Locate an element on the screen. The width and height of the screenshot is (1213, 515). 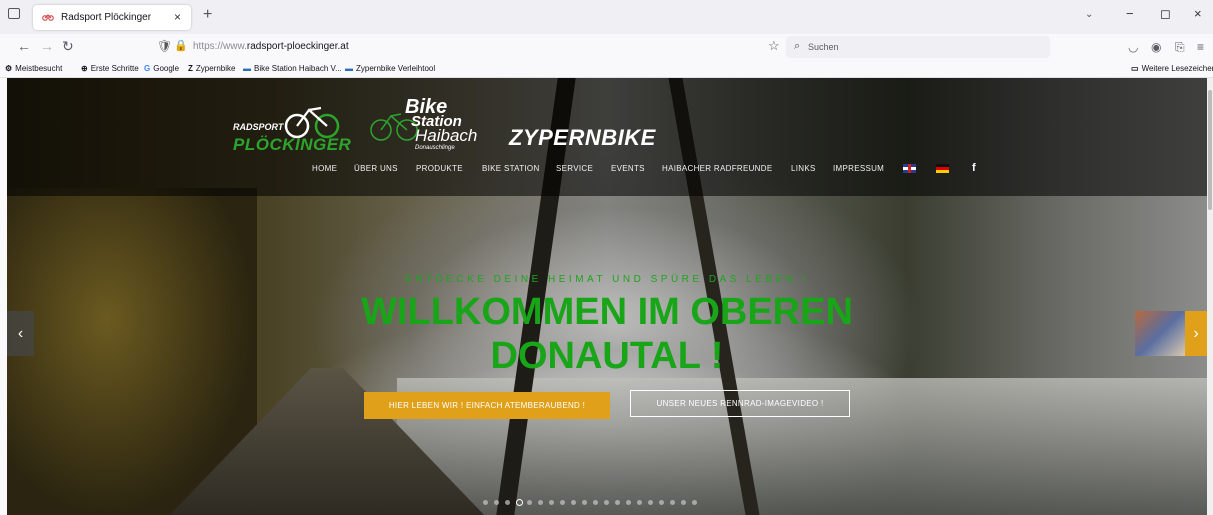
facebook-icon: f is located at coordinates (974, 168).